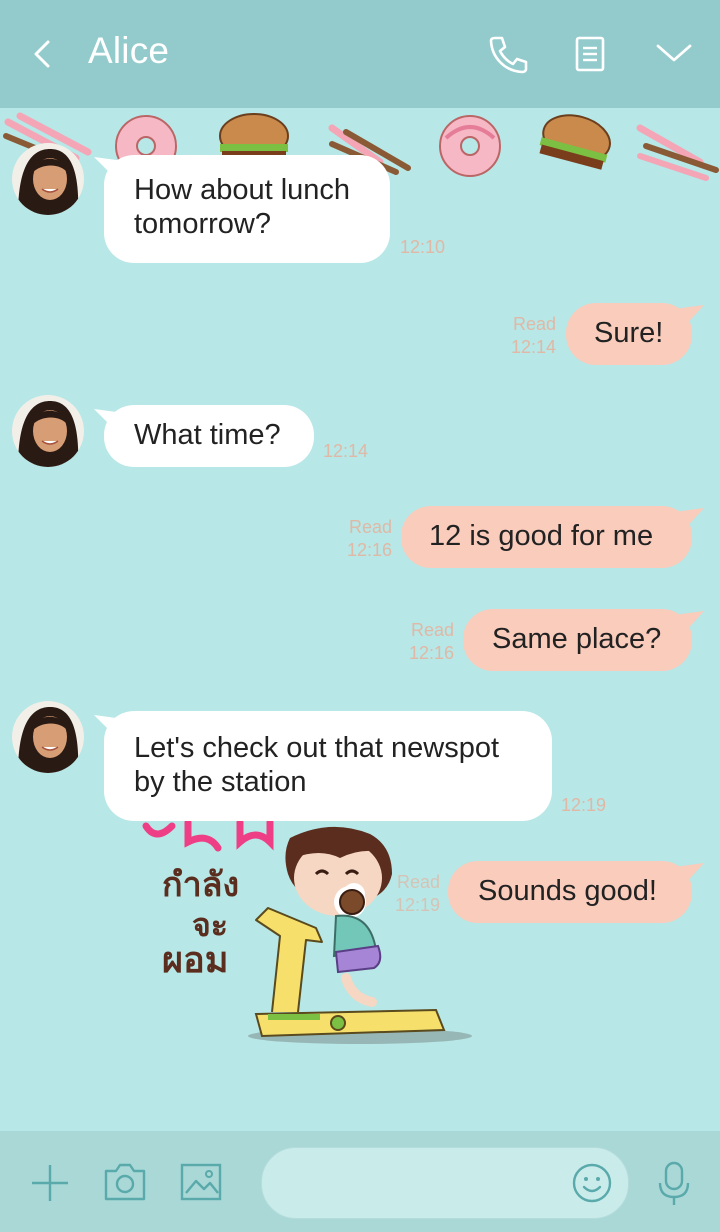 This screenshot has height=1232, width=720. I want to click on message-bubble-incoming: What time?, so click(209, 436).